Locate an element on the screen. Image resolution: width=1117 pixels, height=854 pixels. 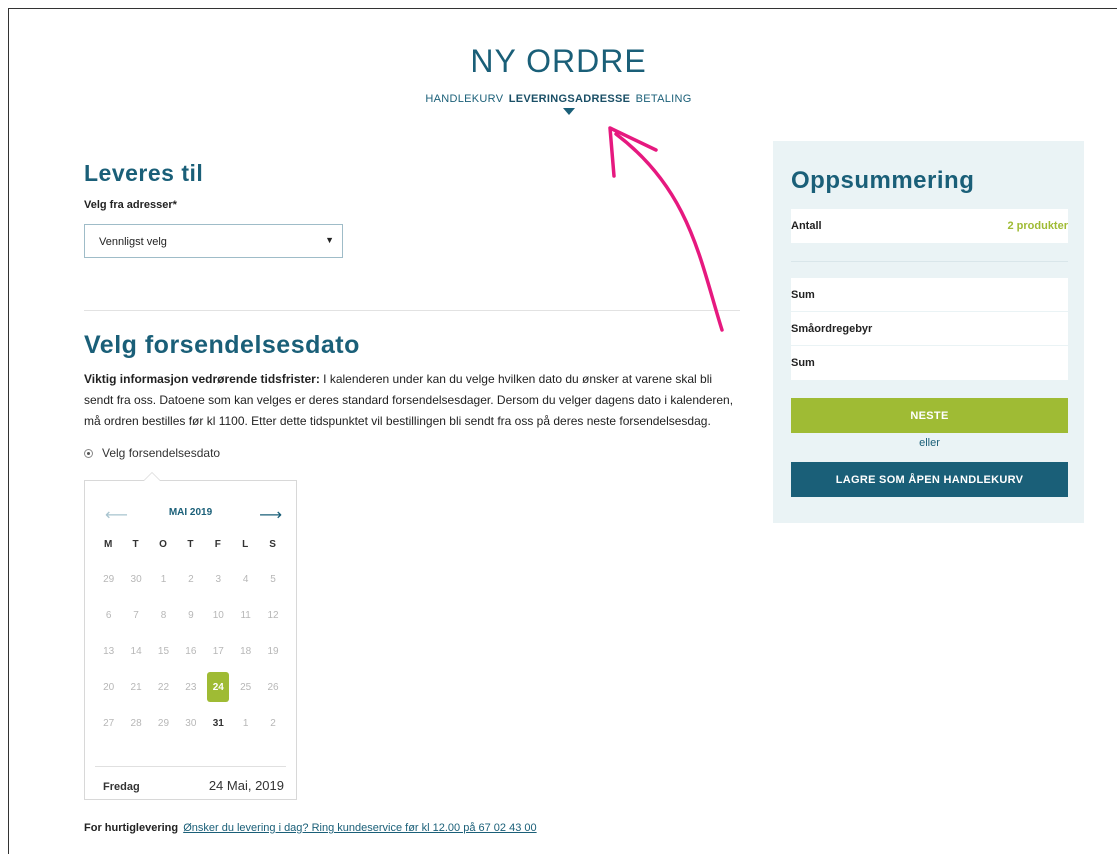
summary-row-label: Småordregebyr is located at coordinates (832, 328).